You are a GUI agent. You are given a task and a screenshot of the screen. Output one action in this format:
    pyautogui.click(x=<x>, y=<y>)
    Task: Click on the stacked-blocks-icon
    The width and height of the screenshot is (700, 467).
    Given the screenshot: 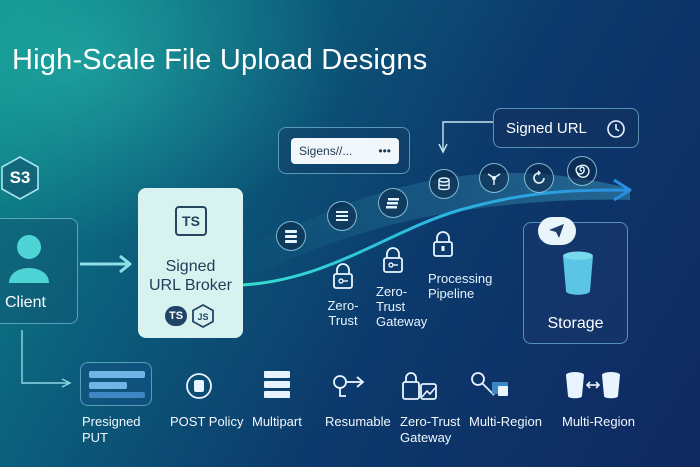 What is the action you would take?
    pyautogui.click(x=277, y=384)
    